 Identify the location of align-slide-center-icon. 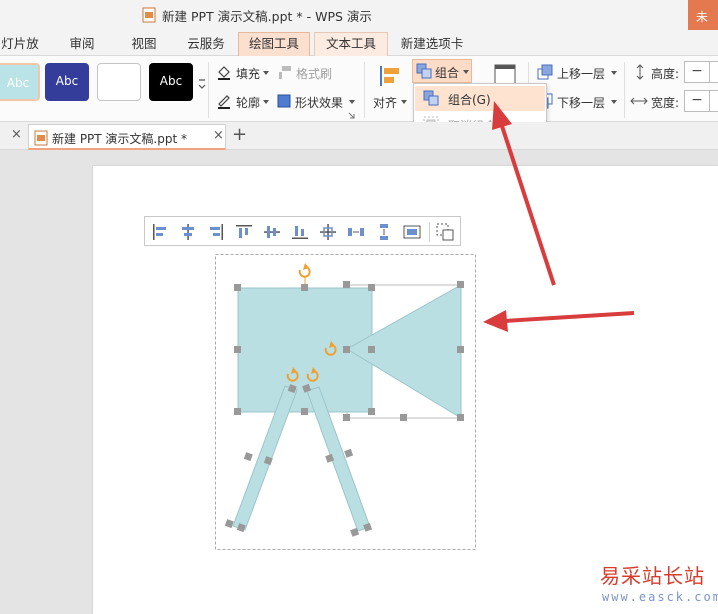
(328, 232).